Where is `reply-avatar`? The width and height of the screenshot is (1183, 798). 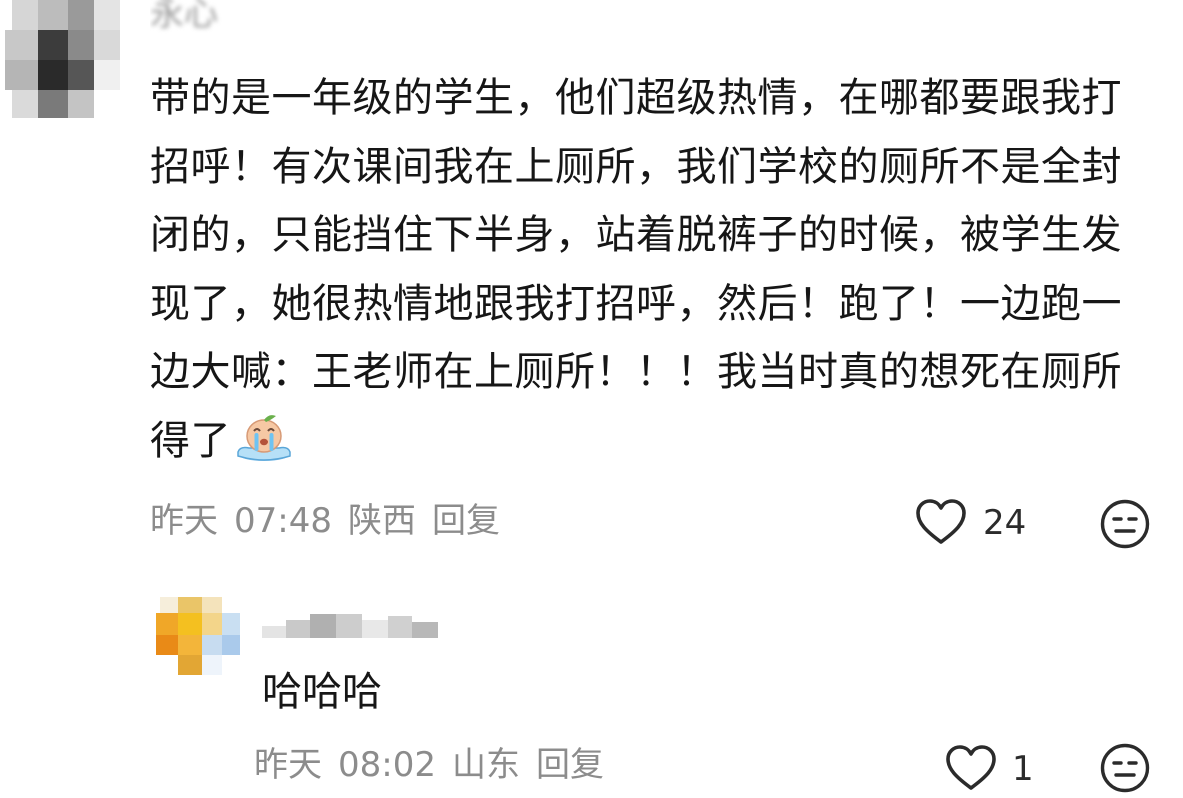
reply-avatar is located at coordinates (200, 638).